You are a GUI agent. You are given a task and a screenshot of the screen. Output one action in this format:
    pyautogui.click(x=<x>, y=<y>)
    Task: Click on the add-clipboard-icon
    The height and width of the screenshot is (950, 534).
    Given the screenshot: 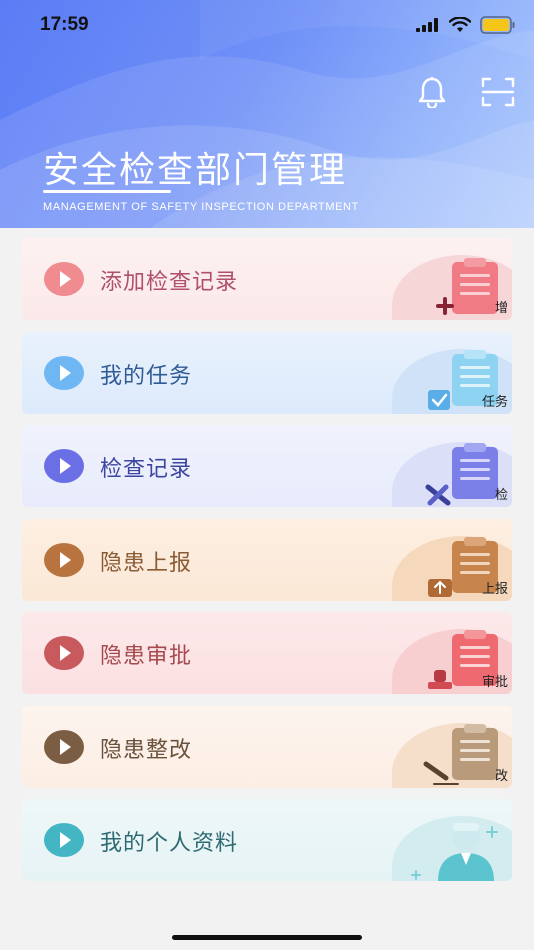 What is the action you would take?
    pyautogui.click(x=467, y=286)
    